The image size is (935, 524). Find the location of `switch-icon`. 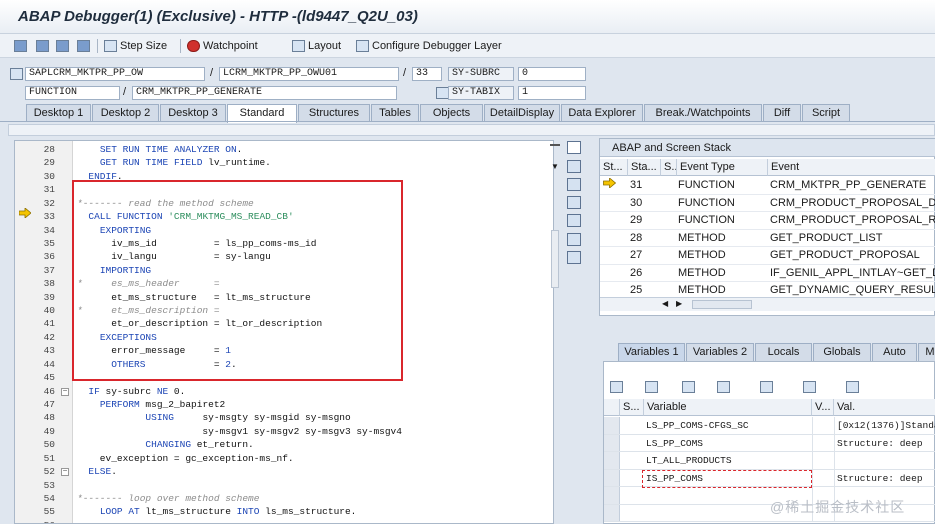

switch-icon is located at coordinates (574, 220).